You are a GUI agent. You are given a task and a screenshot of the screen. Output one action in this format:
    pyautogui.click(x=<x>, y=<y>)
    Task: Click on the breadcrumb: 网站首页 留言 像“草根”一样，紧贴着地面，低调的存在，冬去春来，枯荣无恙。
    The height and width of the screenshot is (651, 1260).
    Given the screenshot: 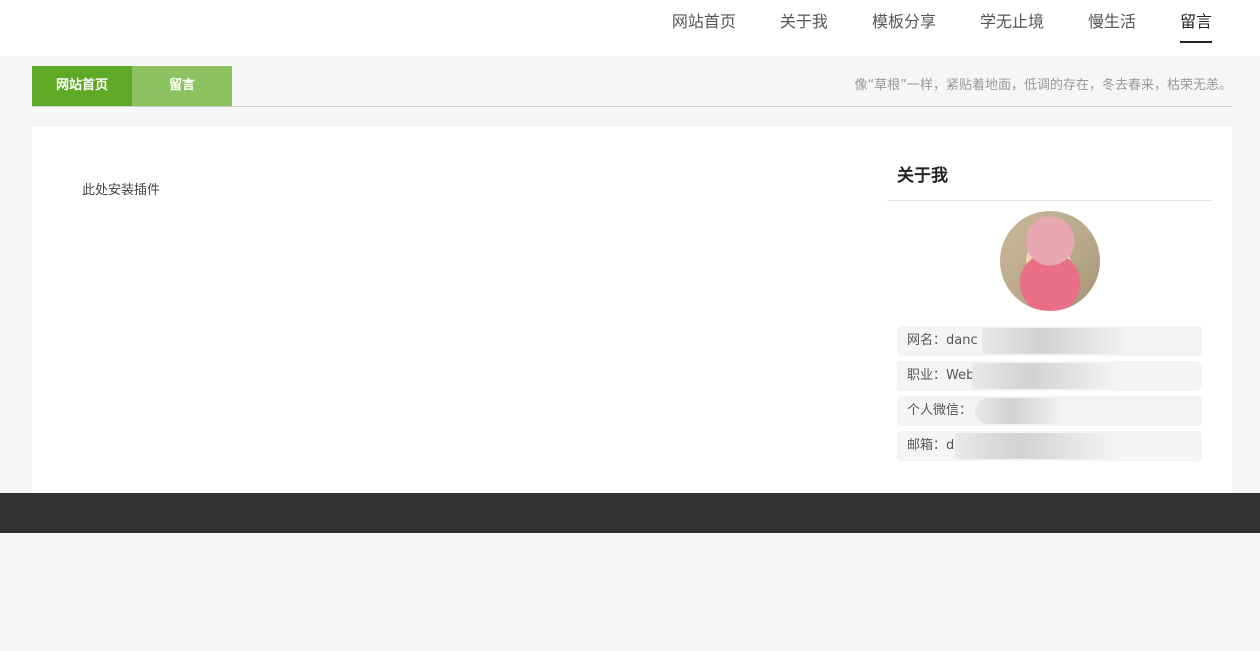 What is the action you would take?
    pyautogui.click(x=632, y=86)
    